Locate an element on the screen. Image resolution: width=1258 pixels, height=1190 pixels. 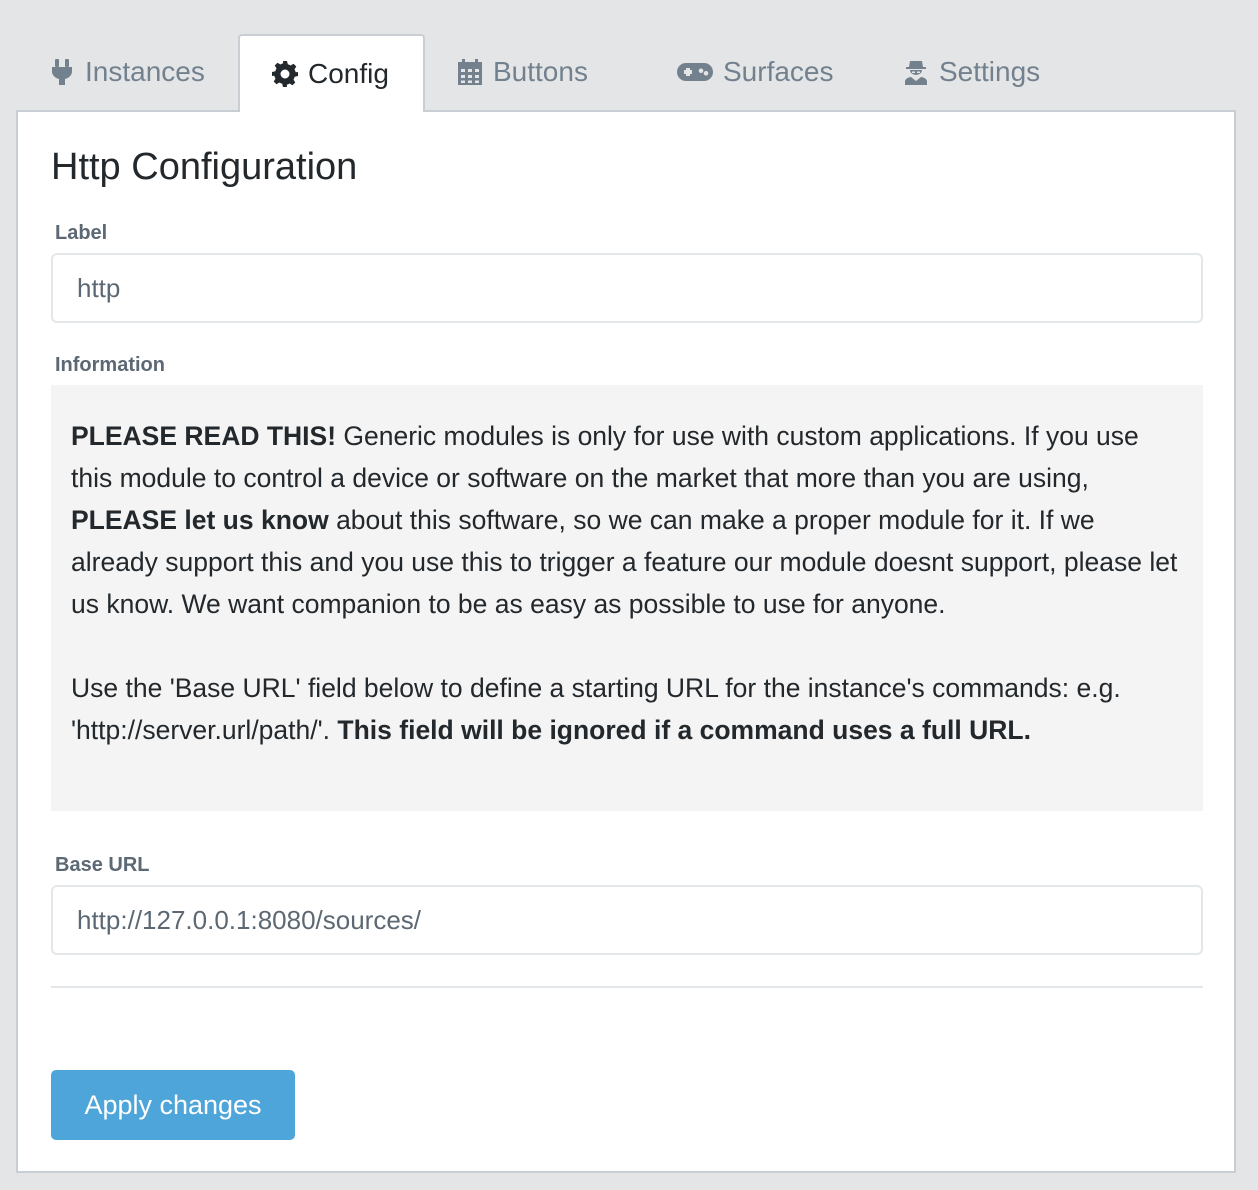
apply-changes-button: Apply changes is located at coordinates (173, 1105).